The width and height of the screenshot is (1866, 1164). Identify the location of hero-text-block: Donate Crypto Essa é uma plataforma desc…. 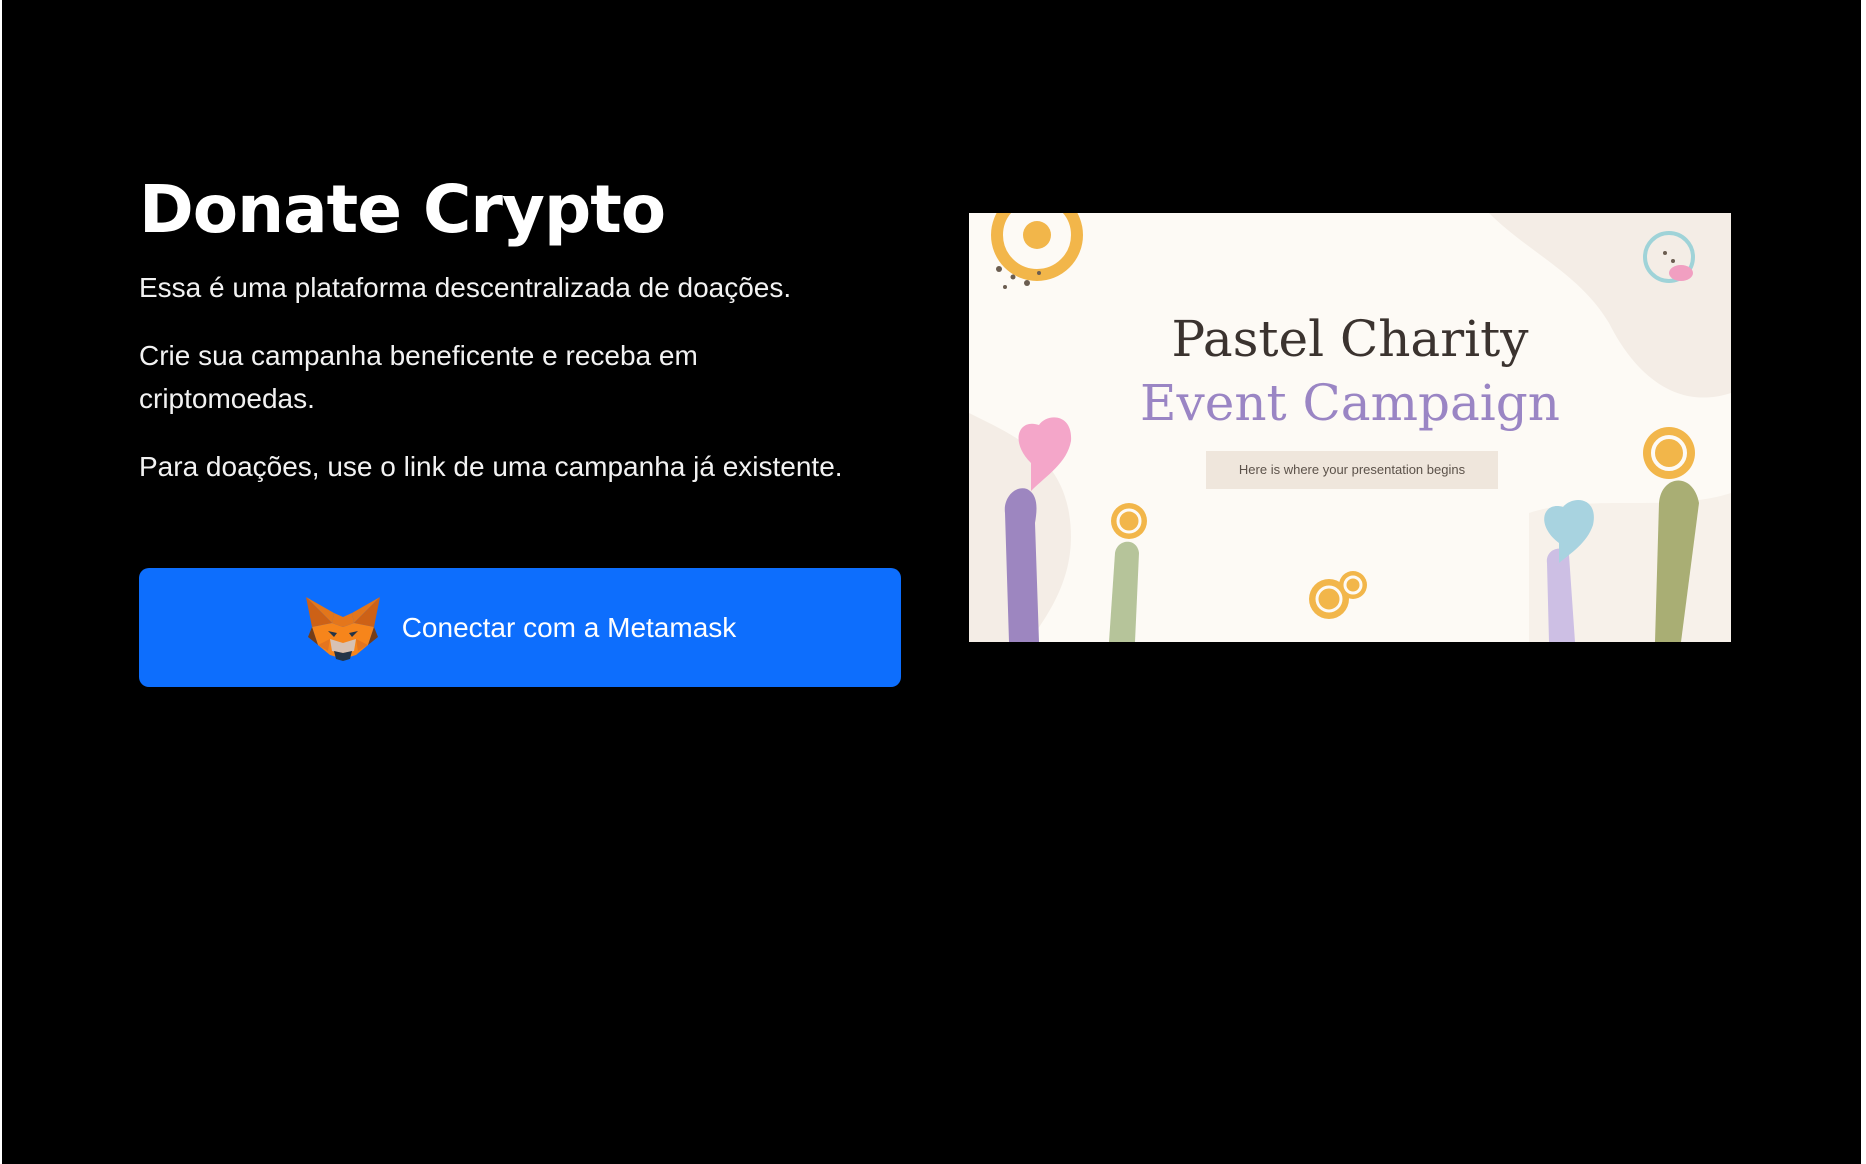
(519, 328).